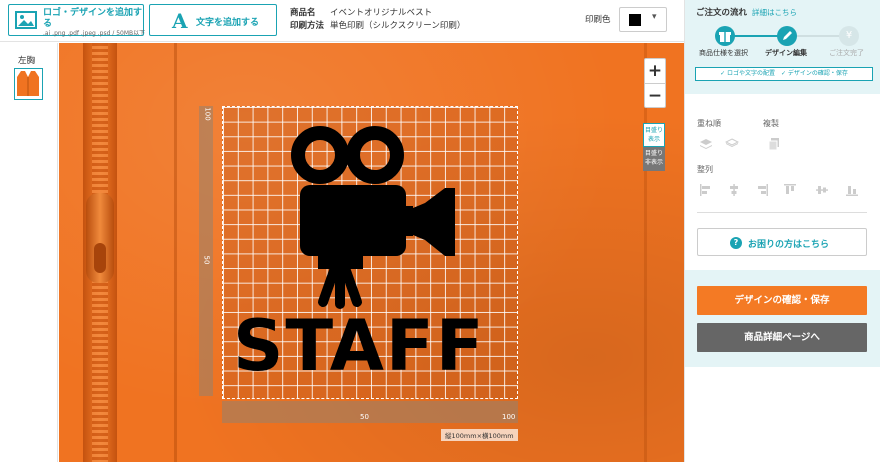 The width and height of the screenshot is (880, 462). Describe the element at coordinates (734, 190) in the screenshot. I see `align-center-icon` at that location.